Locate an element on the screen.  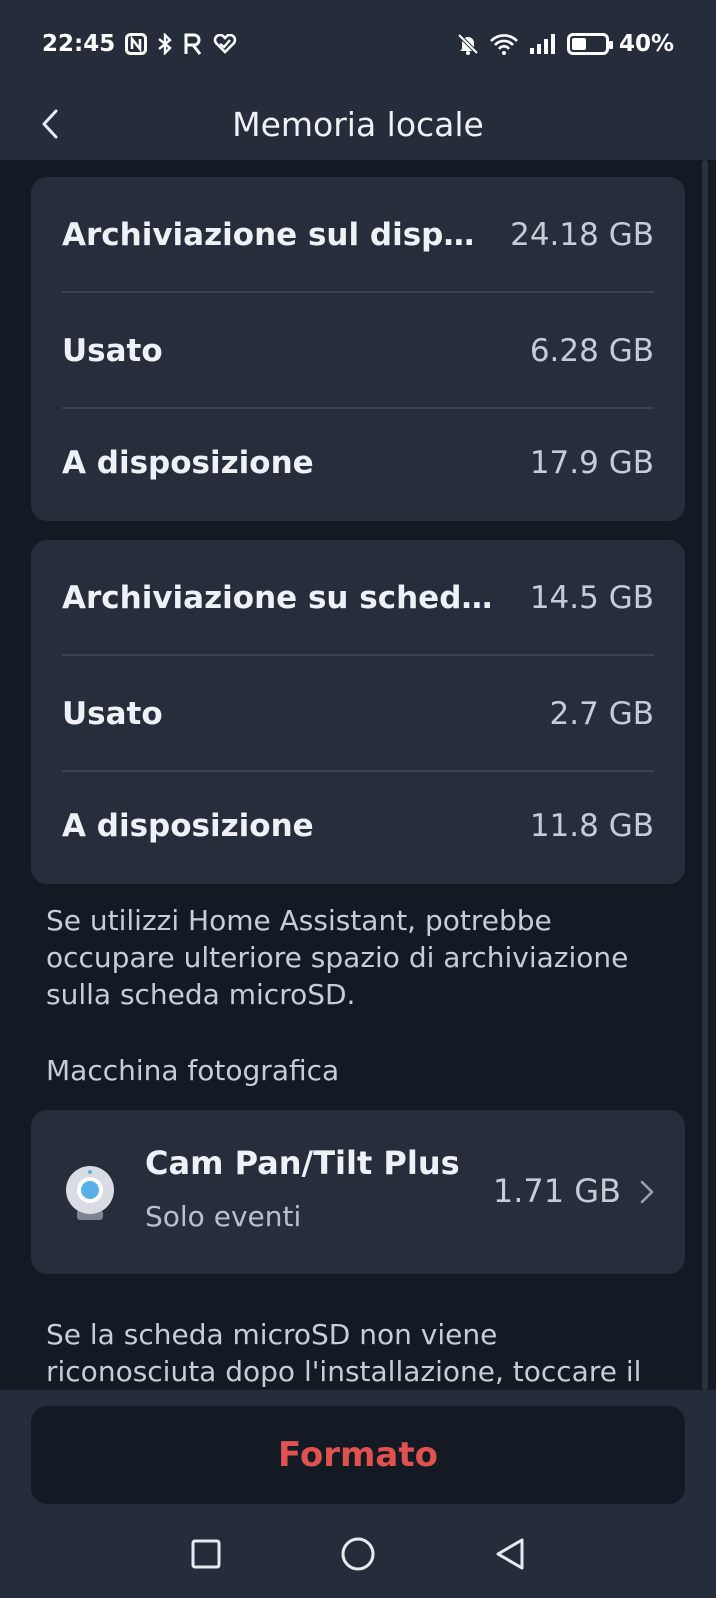
sd-storage-used-row: Usato 2.7 GB is located at coordinates (358, 714).